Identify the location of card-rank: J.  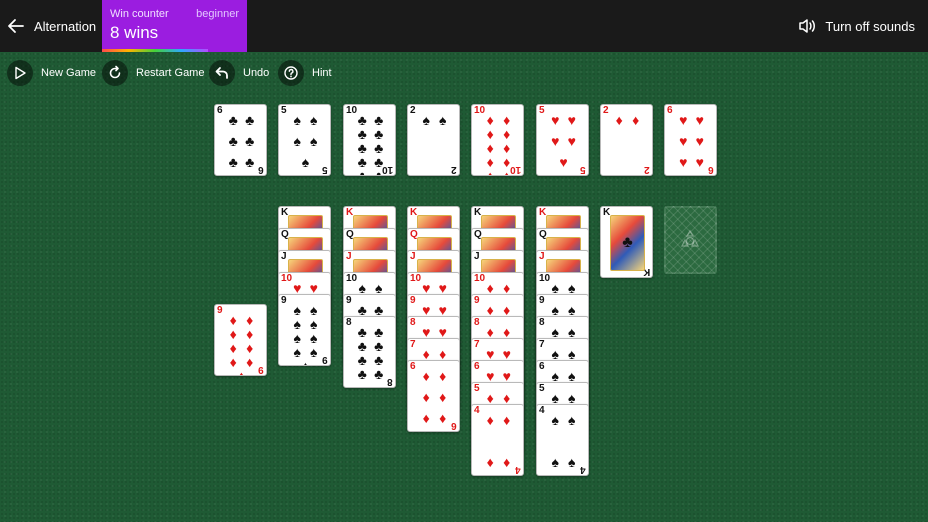
(542, 256).